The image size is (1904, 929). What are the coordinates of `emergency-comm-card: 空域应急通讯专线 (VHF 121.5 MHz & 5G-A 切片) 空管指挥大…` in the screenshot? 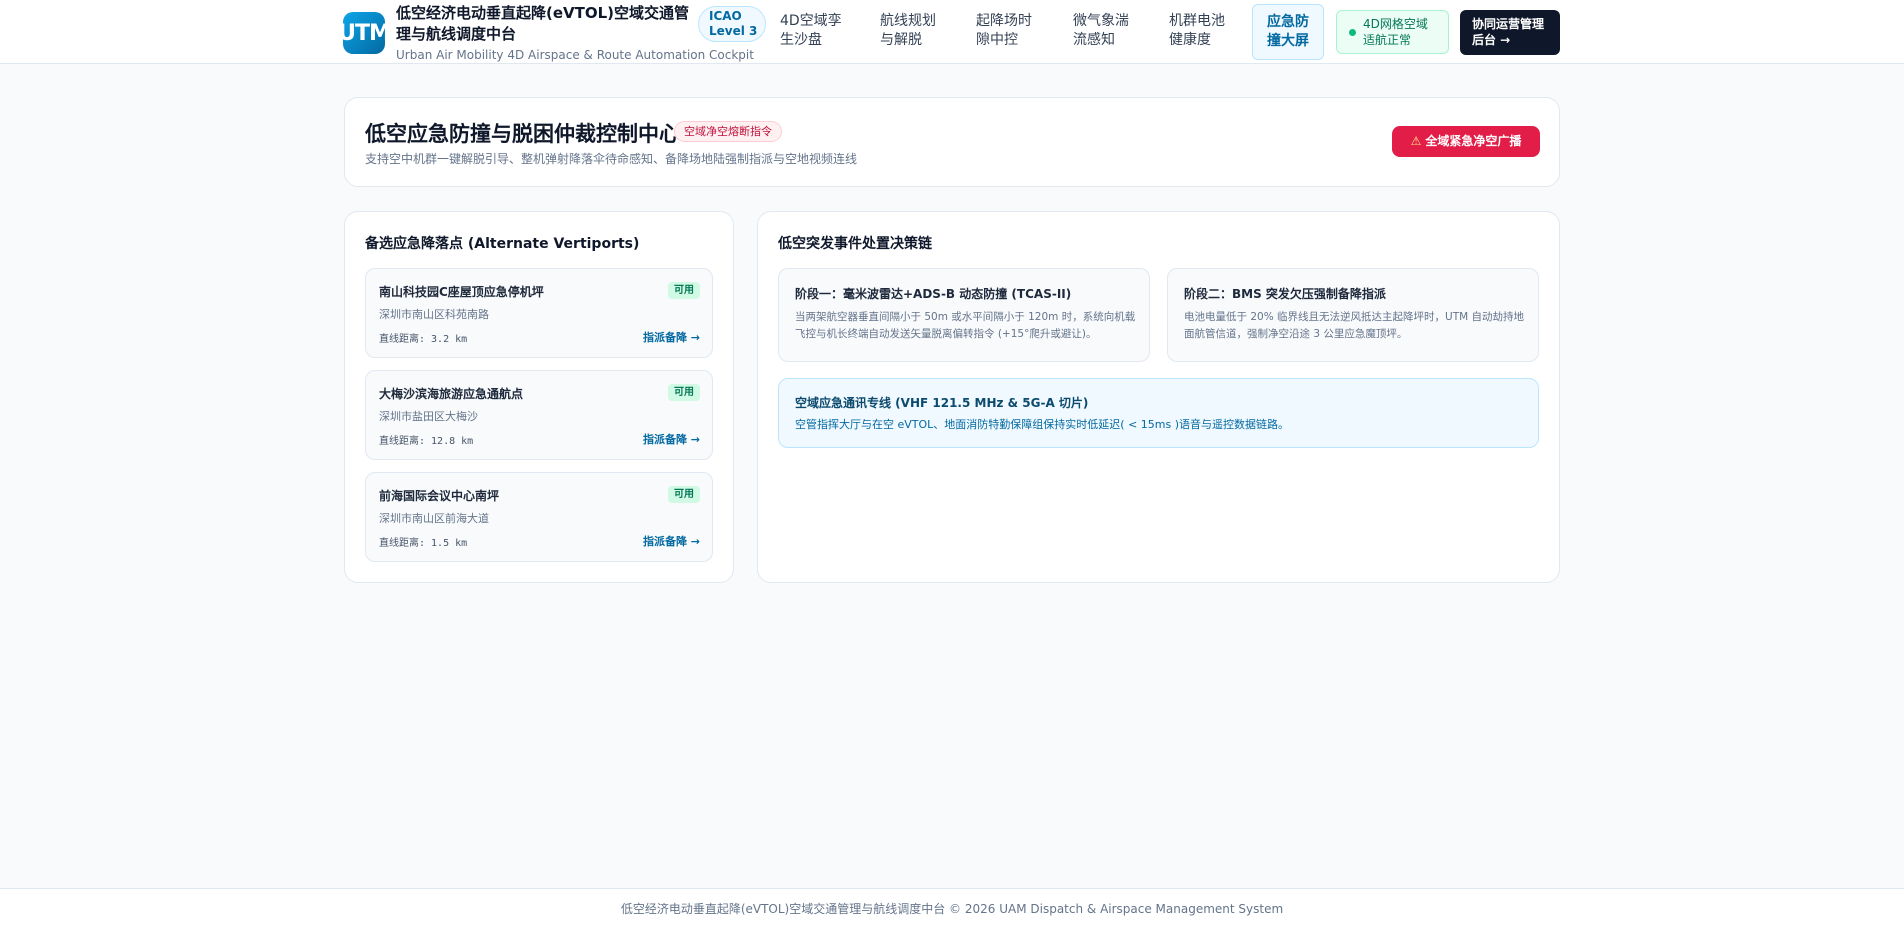 It's located at (1158, 413).